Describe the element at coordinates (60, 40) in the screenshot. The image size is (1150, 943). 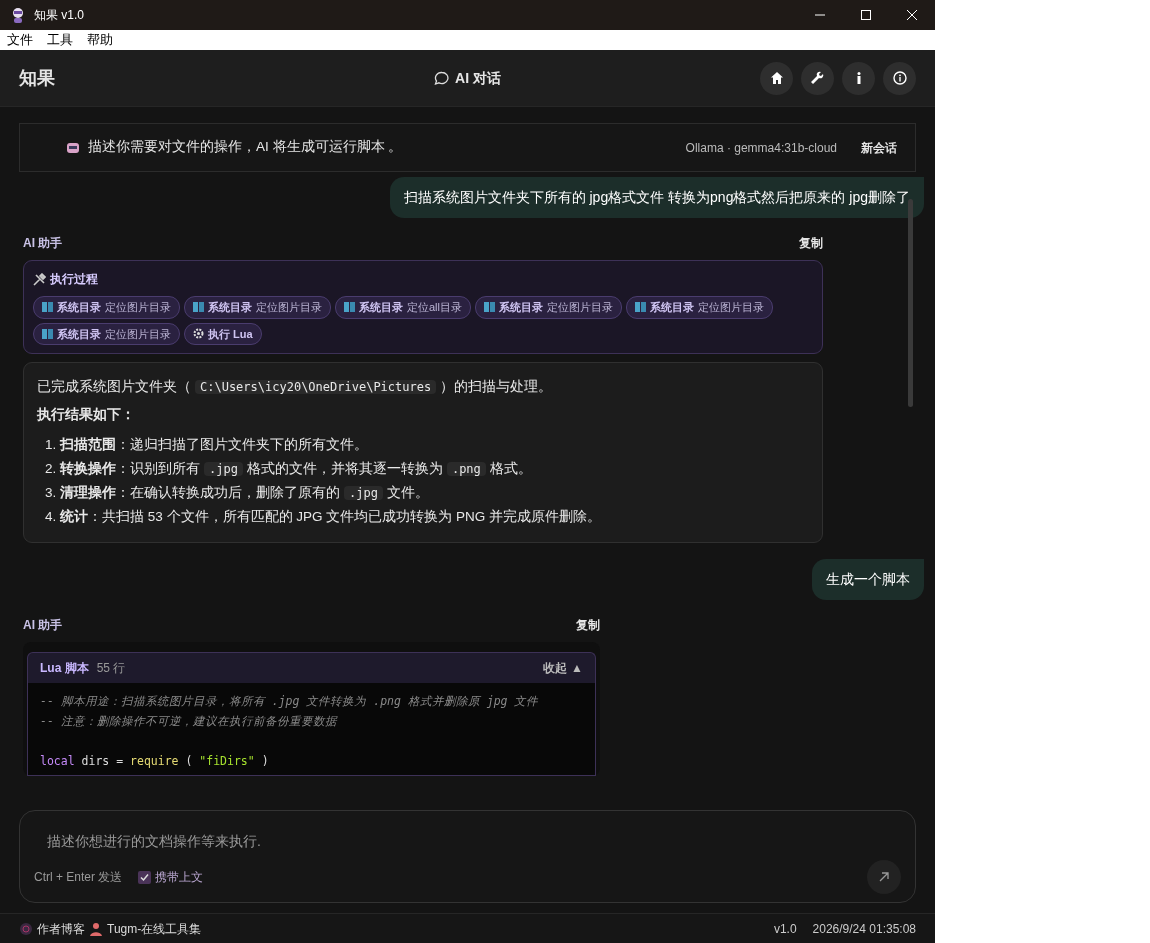
I see `menu-item: 工具` at that location.